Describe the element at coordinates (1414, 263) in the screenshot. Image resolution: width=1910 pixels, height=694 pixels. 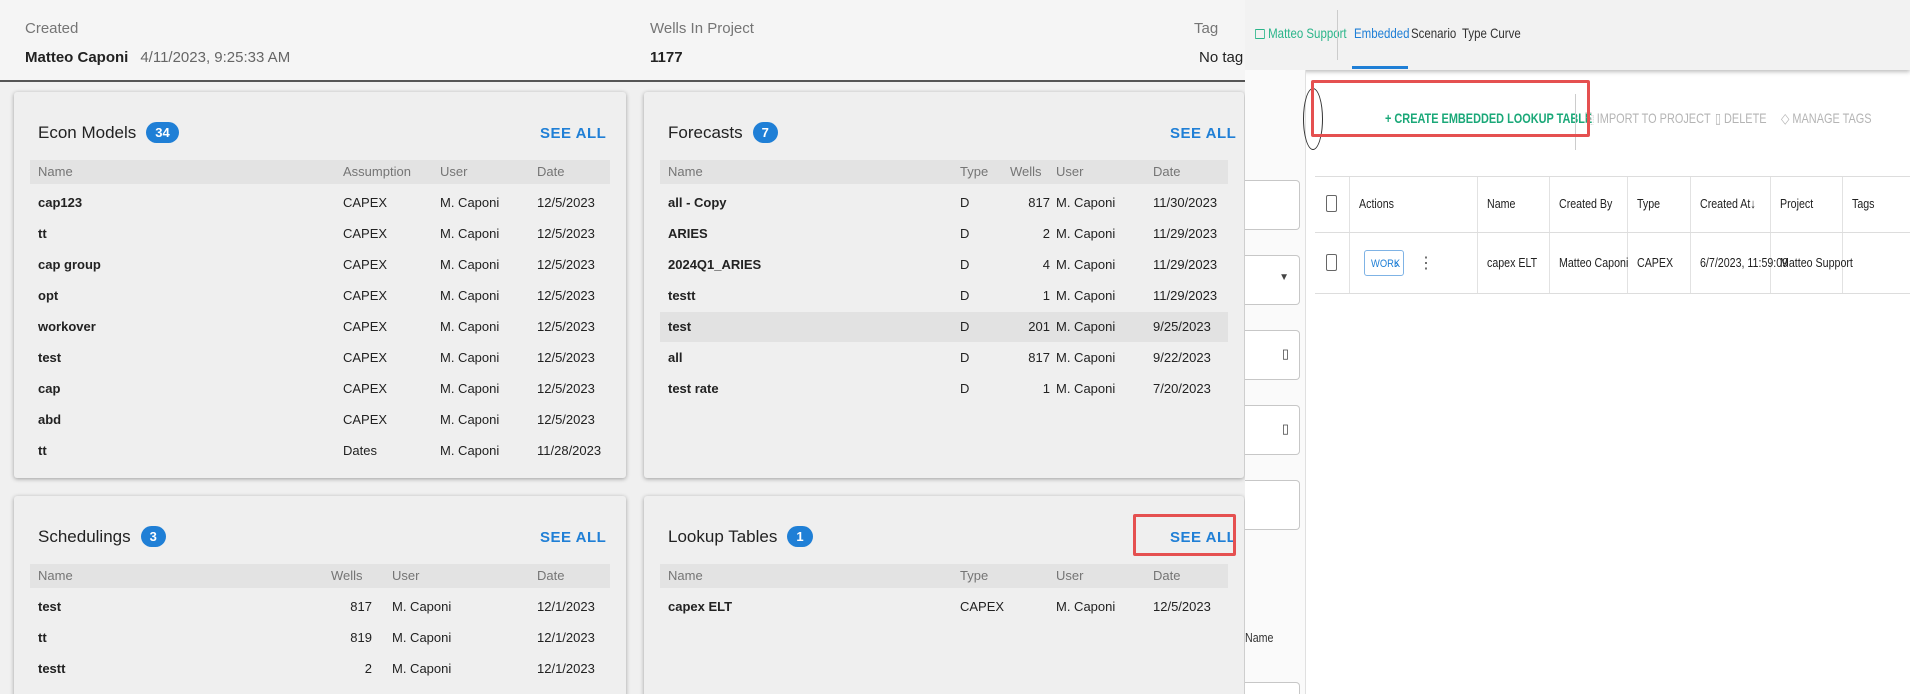
I see `row-actions-cell: WORK › ⋮` at that location.